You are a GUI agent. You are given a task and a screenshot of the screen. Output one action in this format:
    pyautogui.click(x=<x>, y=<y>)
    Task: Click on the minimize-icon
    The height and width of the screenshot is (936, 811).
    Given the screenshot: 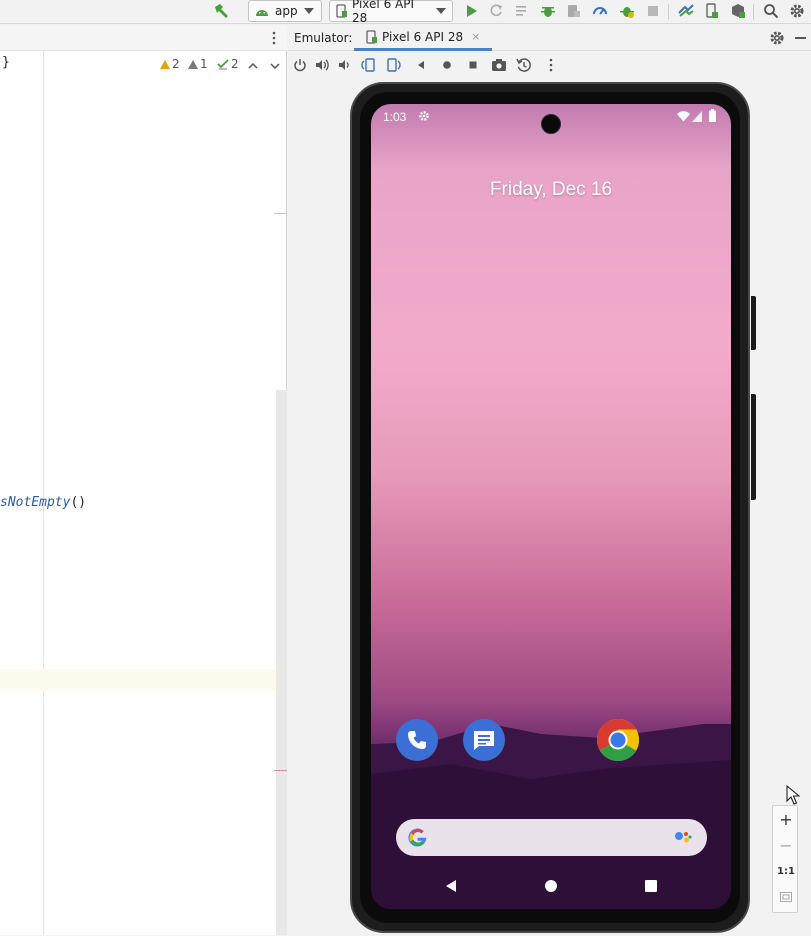 What is the action you would take?
    pyautogui.click(x=800, y=38)
    